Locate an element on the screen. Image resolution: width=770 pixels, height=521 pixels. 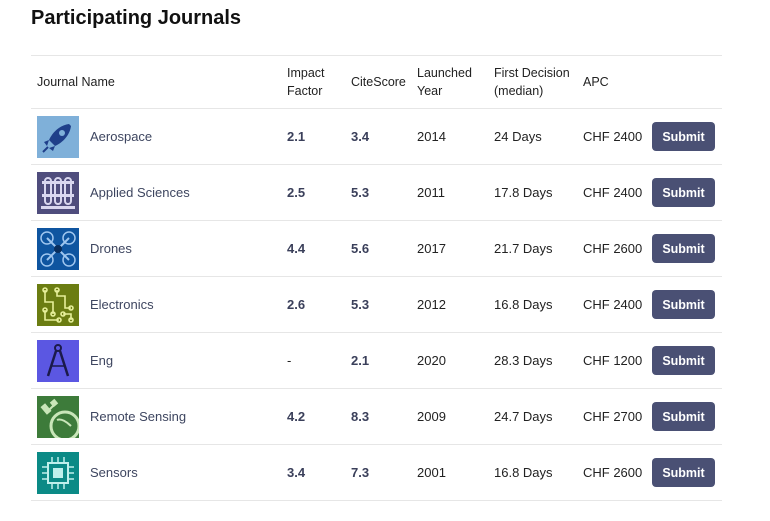
launched-year: 2012 is located at coordinates (431, 304).